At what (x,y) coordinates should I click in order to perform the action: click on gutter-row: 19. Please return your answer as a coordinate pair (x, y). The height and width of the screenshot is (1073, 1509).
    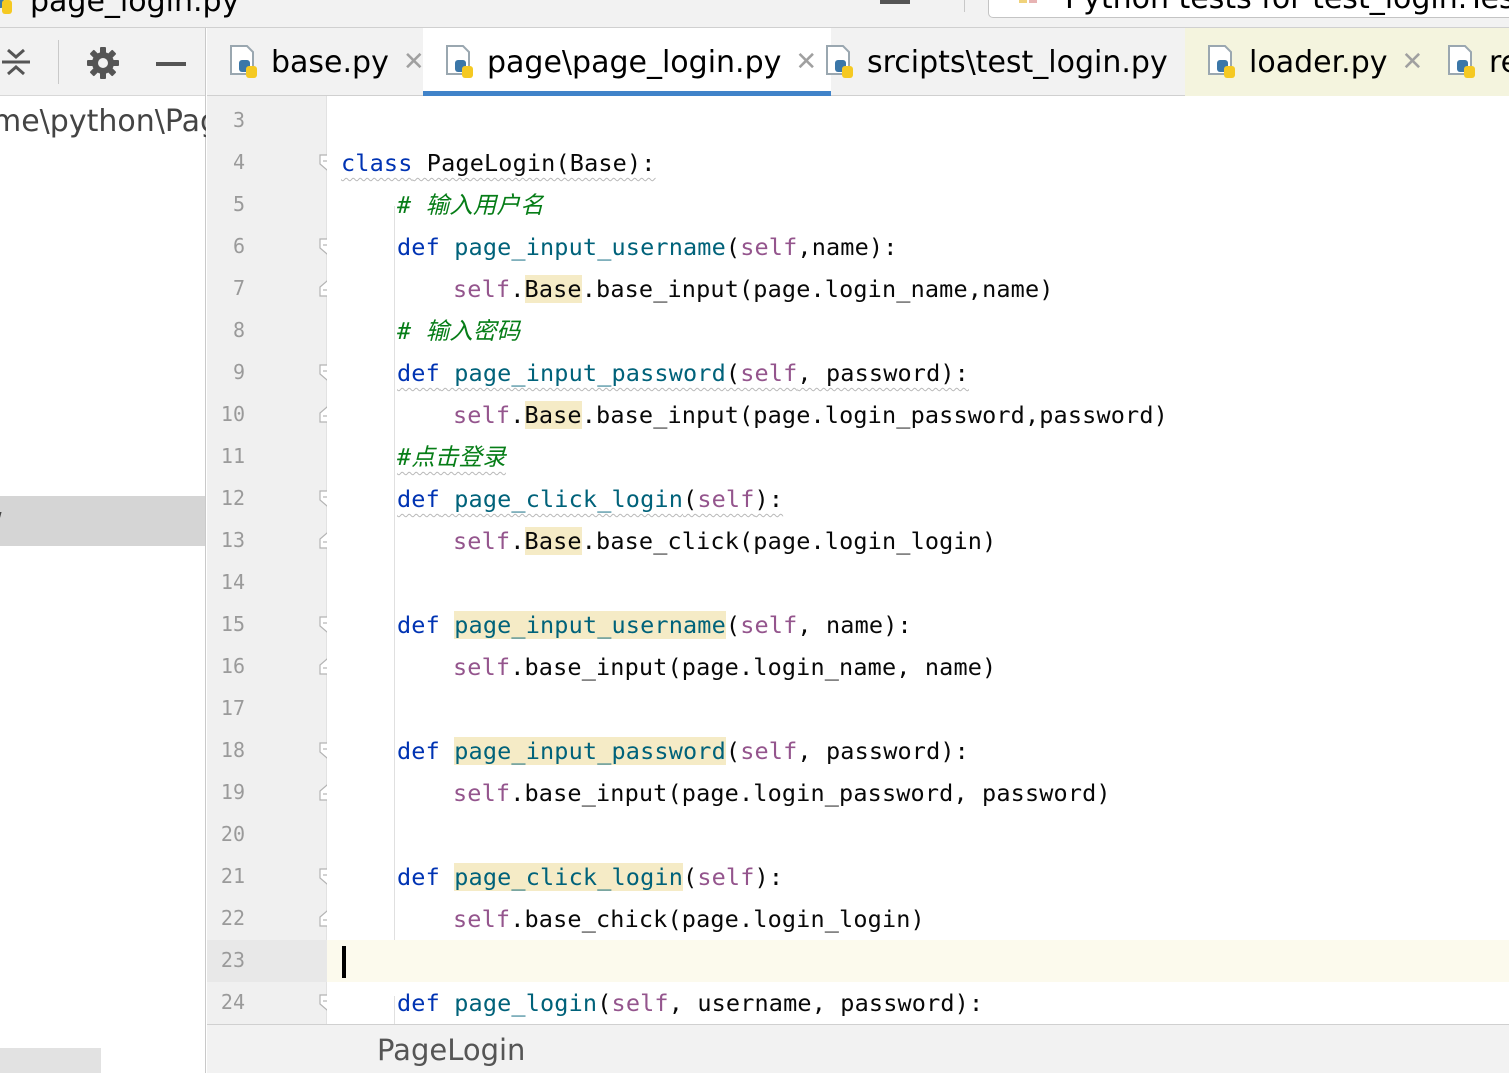
    Looking at the image, I should click on (271, 793).